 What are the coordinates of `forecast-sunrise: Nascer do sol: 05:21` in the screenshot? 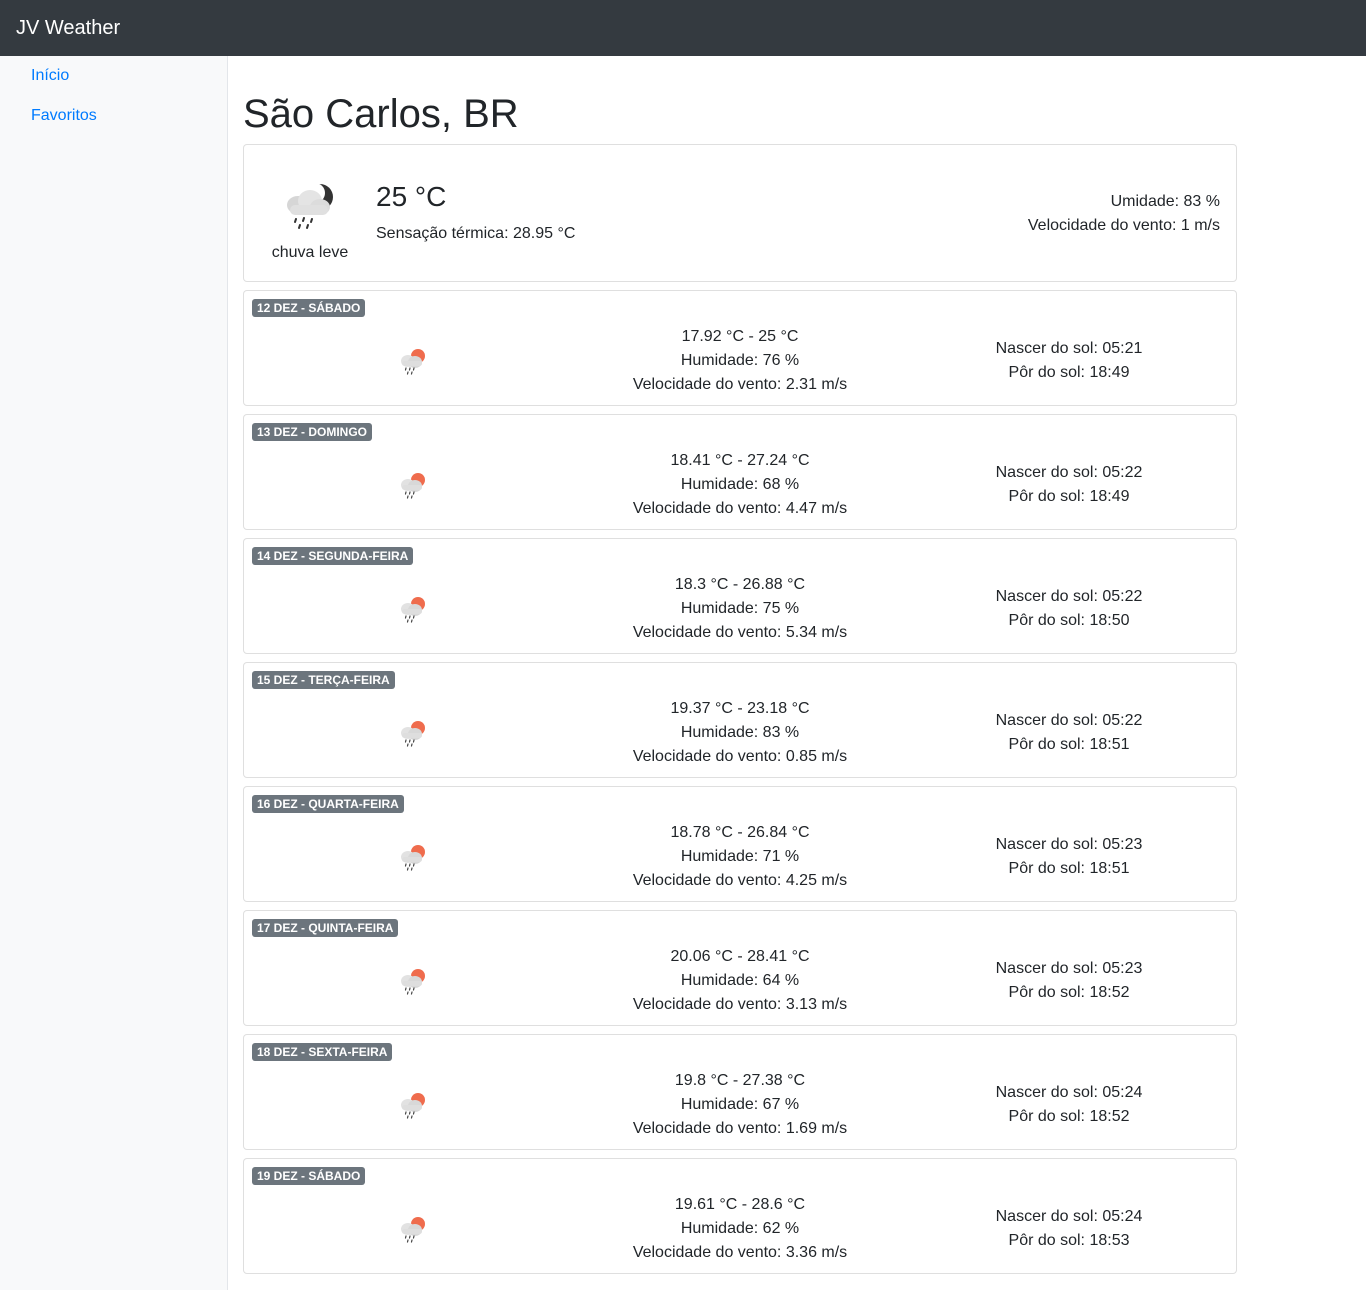 It's located at (1069, 348).